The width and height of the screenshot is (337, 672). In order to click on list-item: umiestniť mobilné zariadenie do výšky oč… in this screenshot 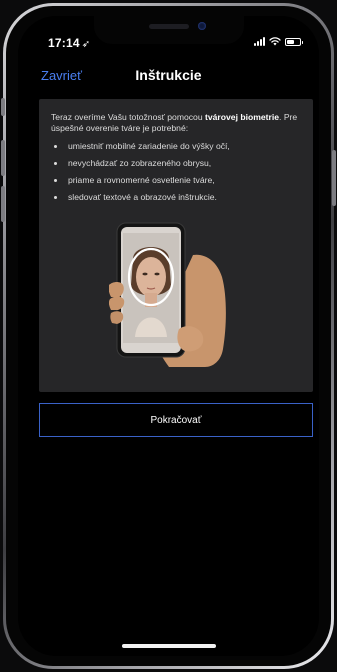, I will do `click(140, 149)`.